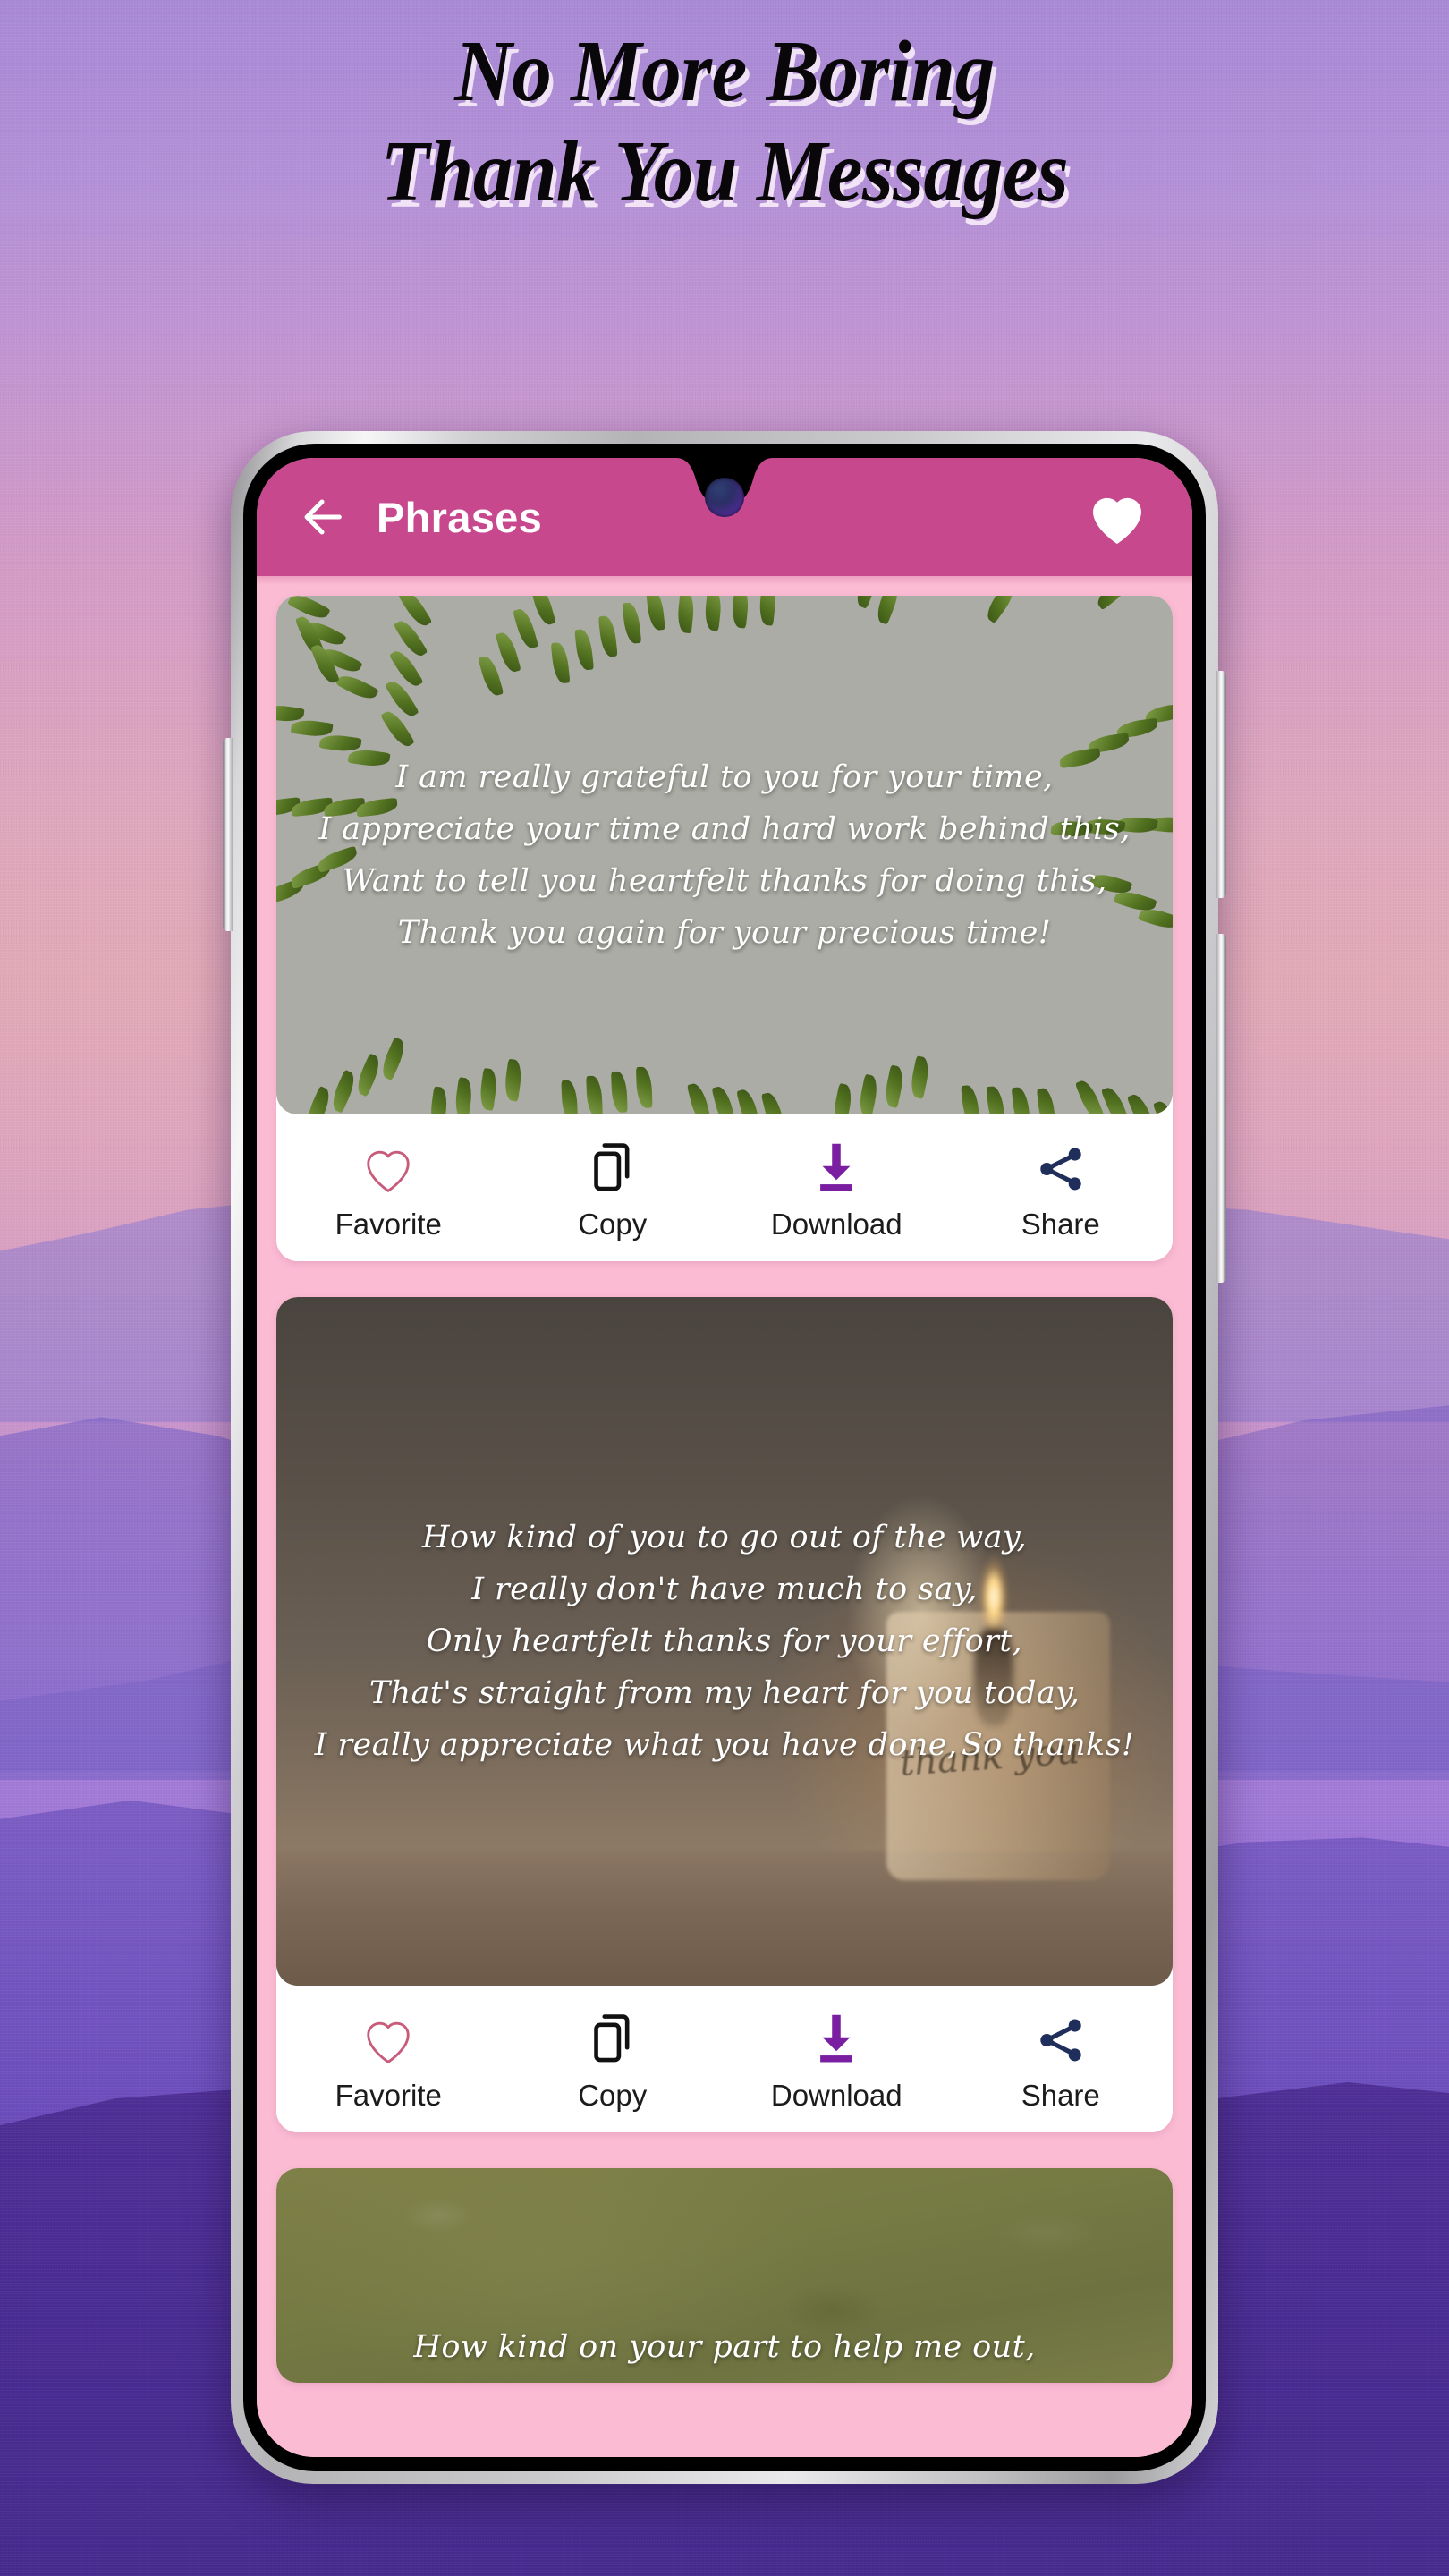 The width and height of the screenshot is (1449, 2576). Describe the element at coordinates (228, 834) in the screenshot. I see `volume-button-left` at that location.